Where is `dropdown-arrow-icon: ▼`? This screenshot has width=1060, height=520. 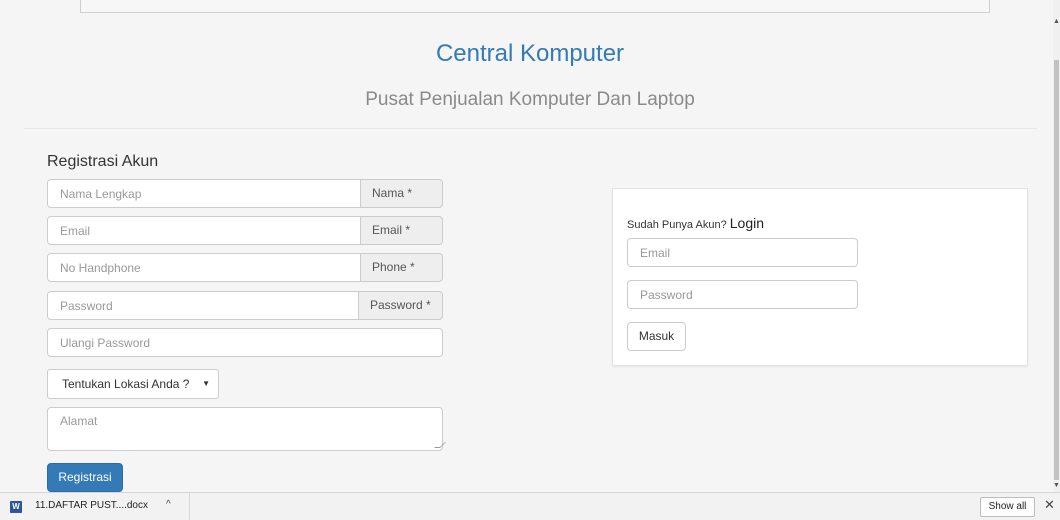 dropdown-arrow-icon: ▼ is located at coordinates (206, 383).